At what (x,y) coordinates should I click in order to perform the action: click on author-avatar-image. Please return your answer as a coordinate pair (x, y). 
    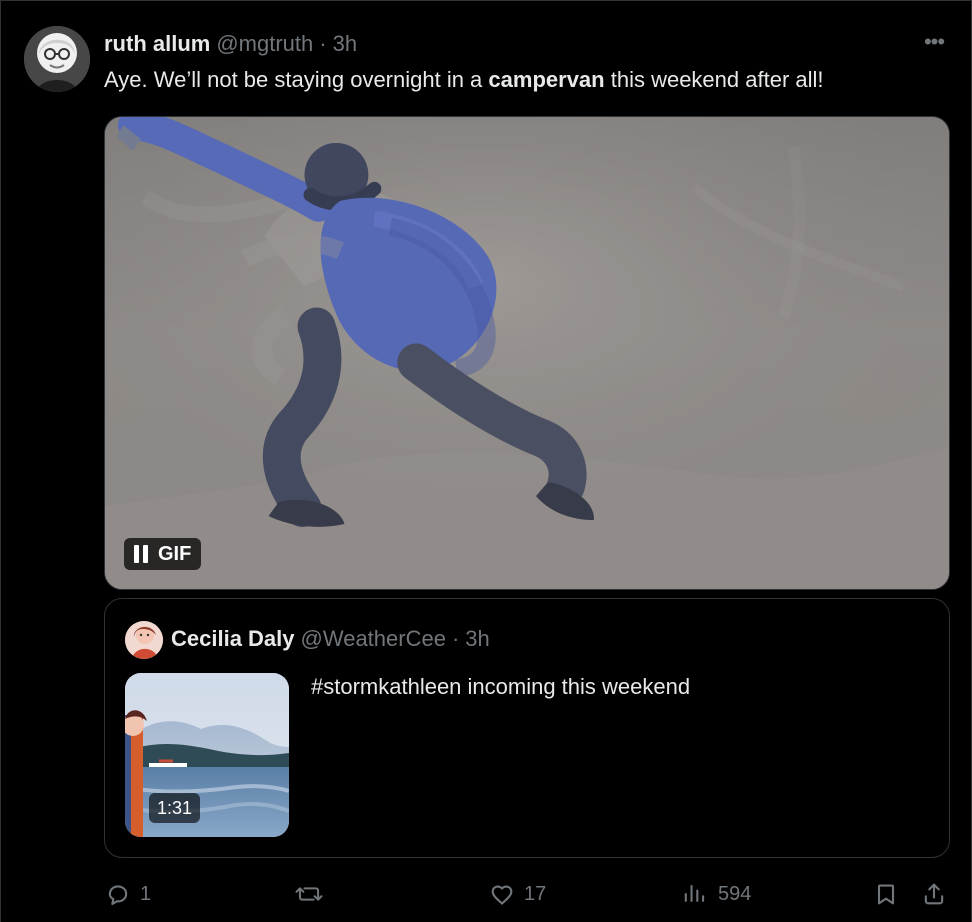
    Looking at the image, I should click on (57, 59).